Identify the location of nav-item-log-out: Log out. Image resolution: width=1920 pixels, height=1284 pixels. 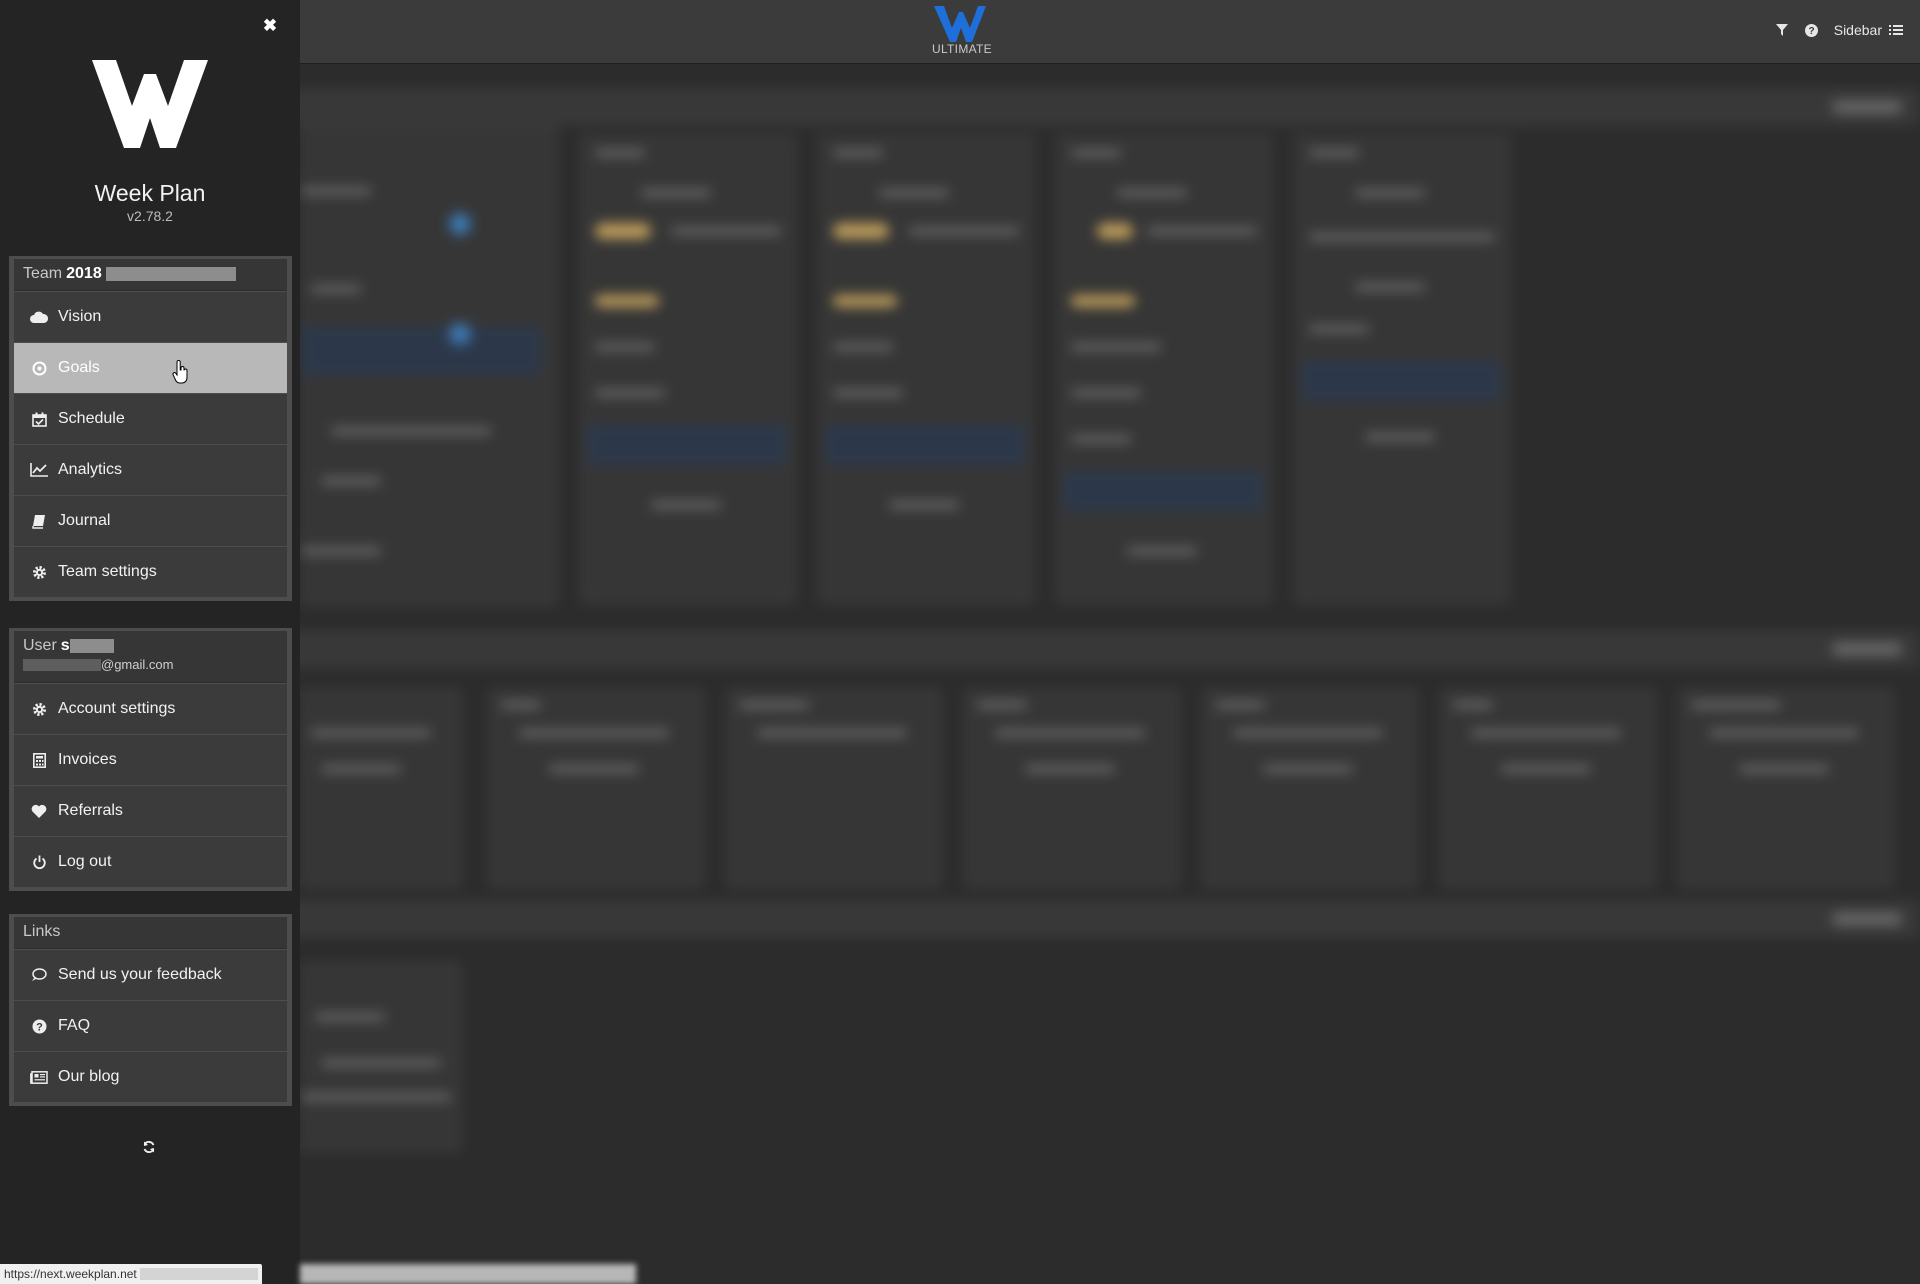
(150, 861).